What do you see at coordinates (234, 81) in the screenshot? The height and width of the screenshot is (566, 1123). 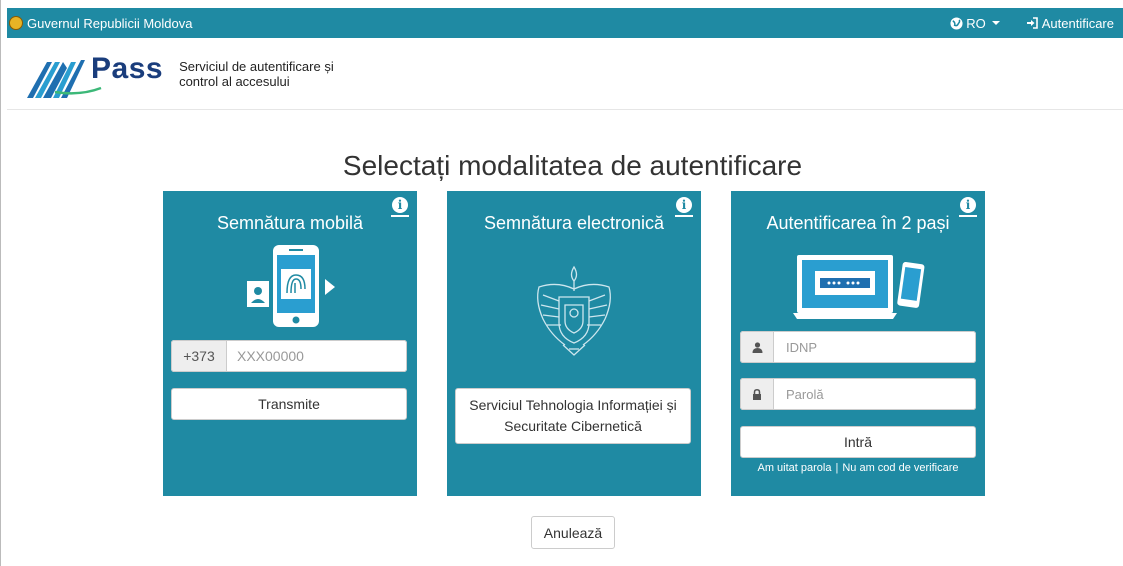 I see `tagline-line-2: control al accesului` at bounding box center [234, 81].